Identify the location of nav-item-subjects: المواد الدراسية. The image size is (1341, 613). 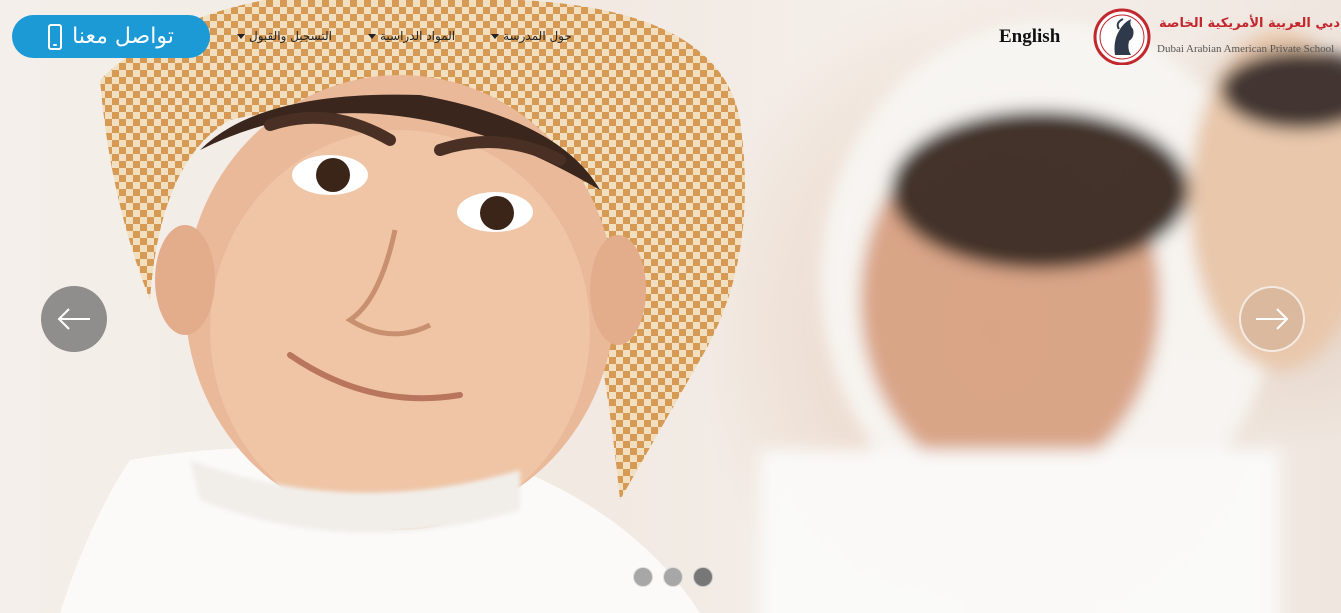
(411, 36).